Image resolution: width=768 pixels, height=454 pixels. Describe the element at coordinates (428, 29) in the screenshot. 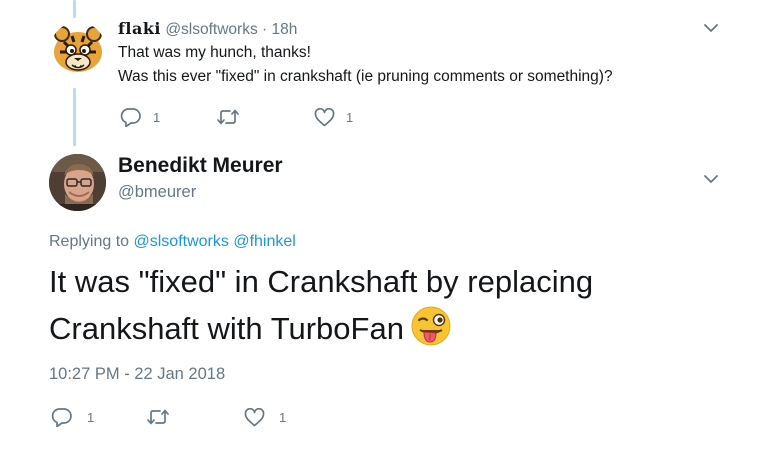

I see `reply-tweet-header: flaki @slsoftworks · 18h` at that location.